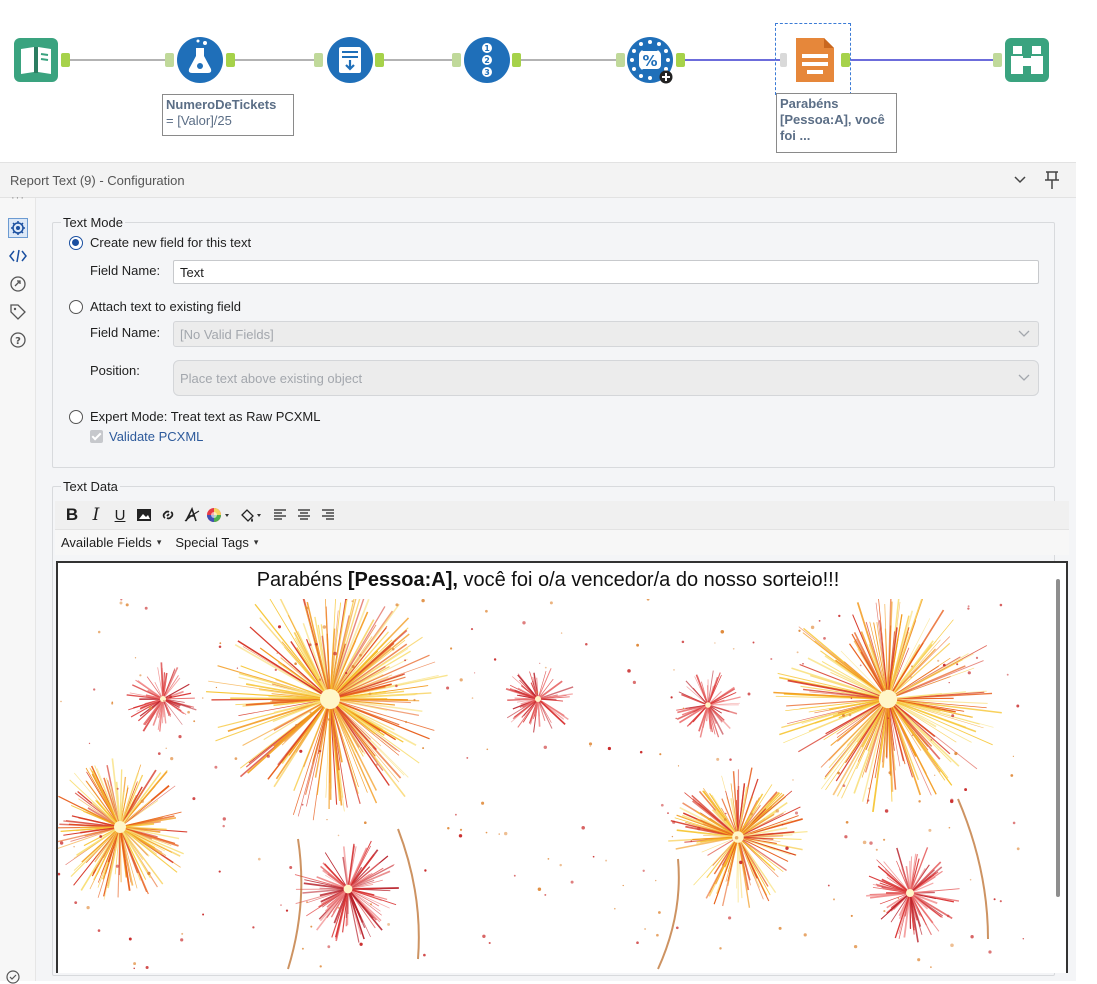 The width and height of the screenshot is (1097, 984). I want to click on numbered-list-icon: 1 2 3, so click(487, 60).